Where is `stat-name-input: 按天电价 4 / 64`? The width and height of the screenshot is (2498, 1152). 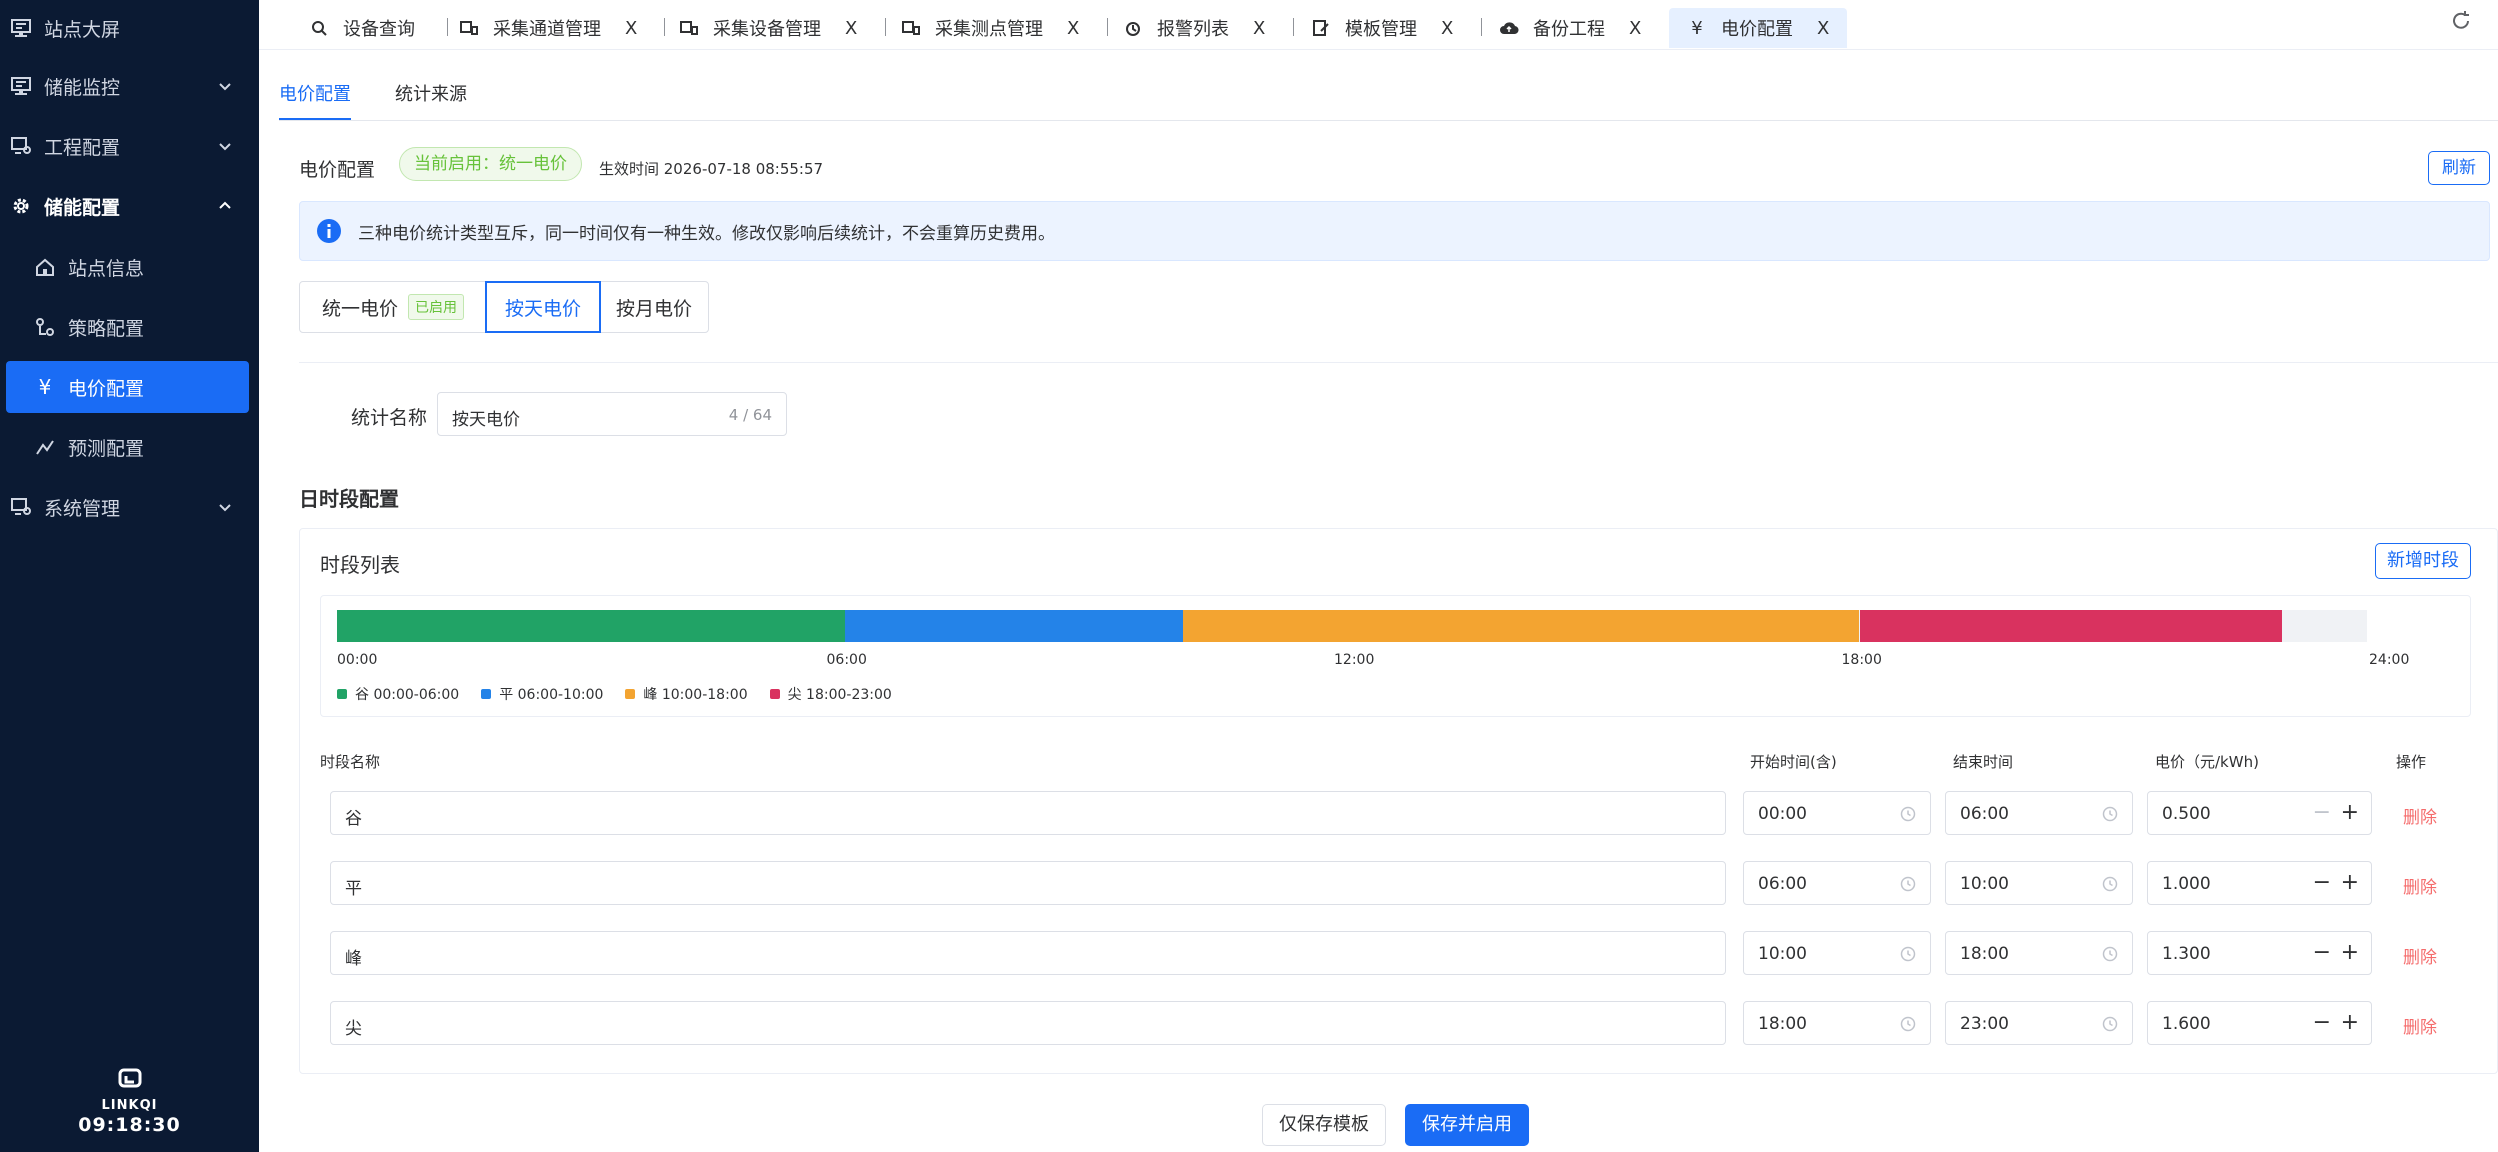
stat-name-input: 按天电价 4 / 64 is located at coordinates (612, 414).